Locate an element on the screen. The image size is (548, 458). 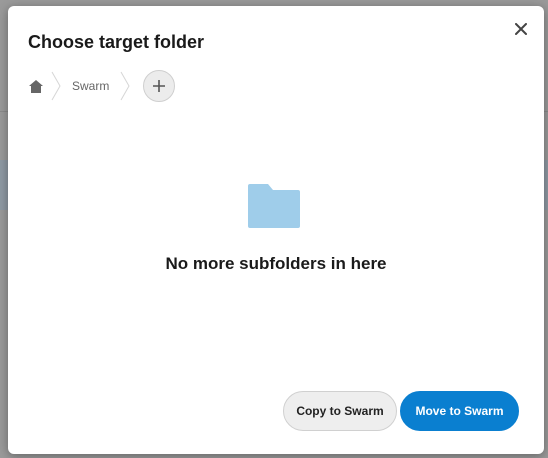
breadcrumb-home is located at coordinates (36, 86).